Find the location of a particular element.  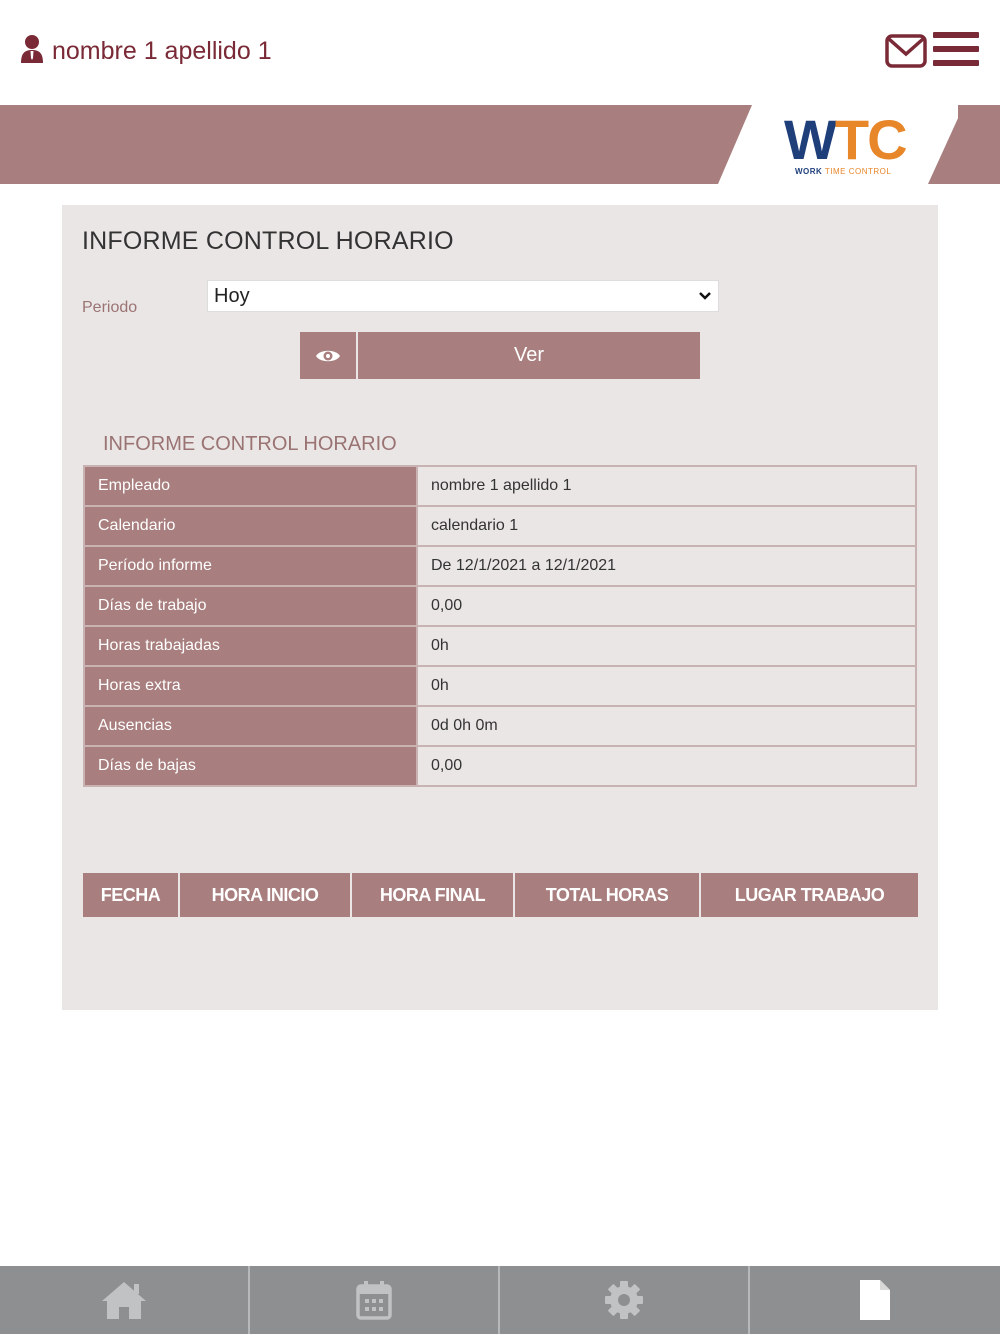

menu-button is located at coordinates (957, 50).